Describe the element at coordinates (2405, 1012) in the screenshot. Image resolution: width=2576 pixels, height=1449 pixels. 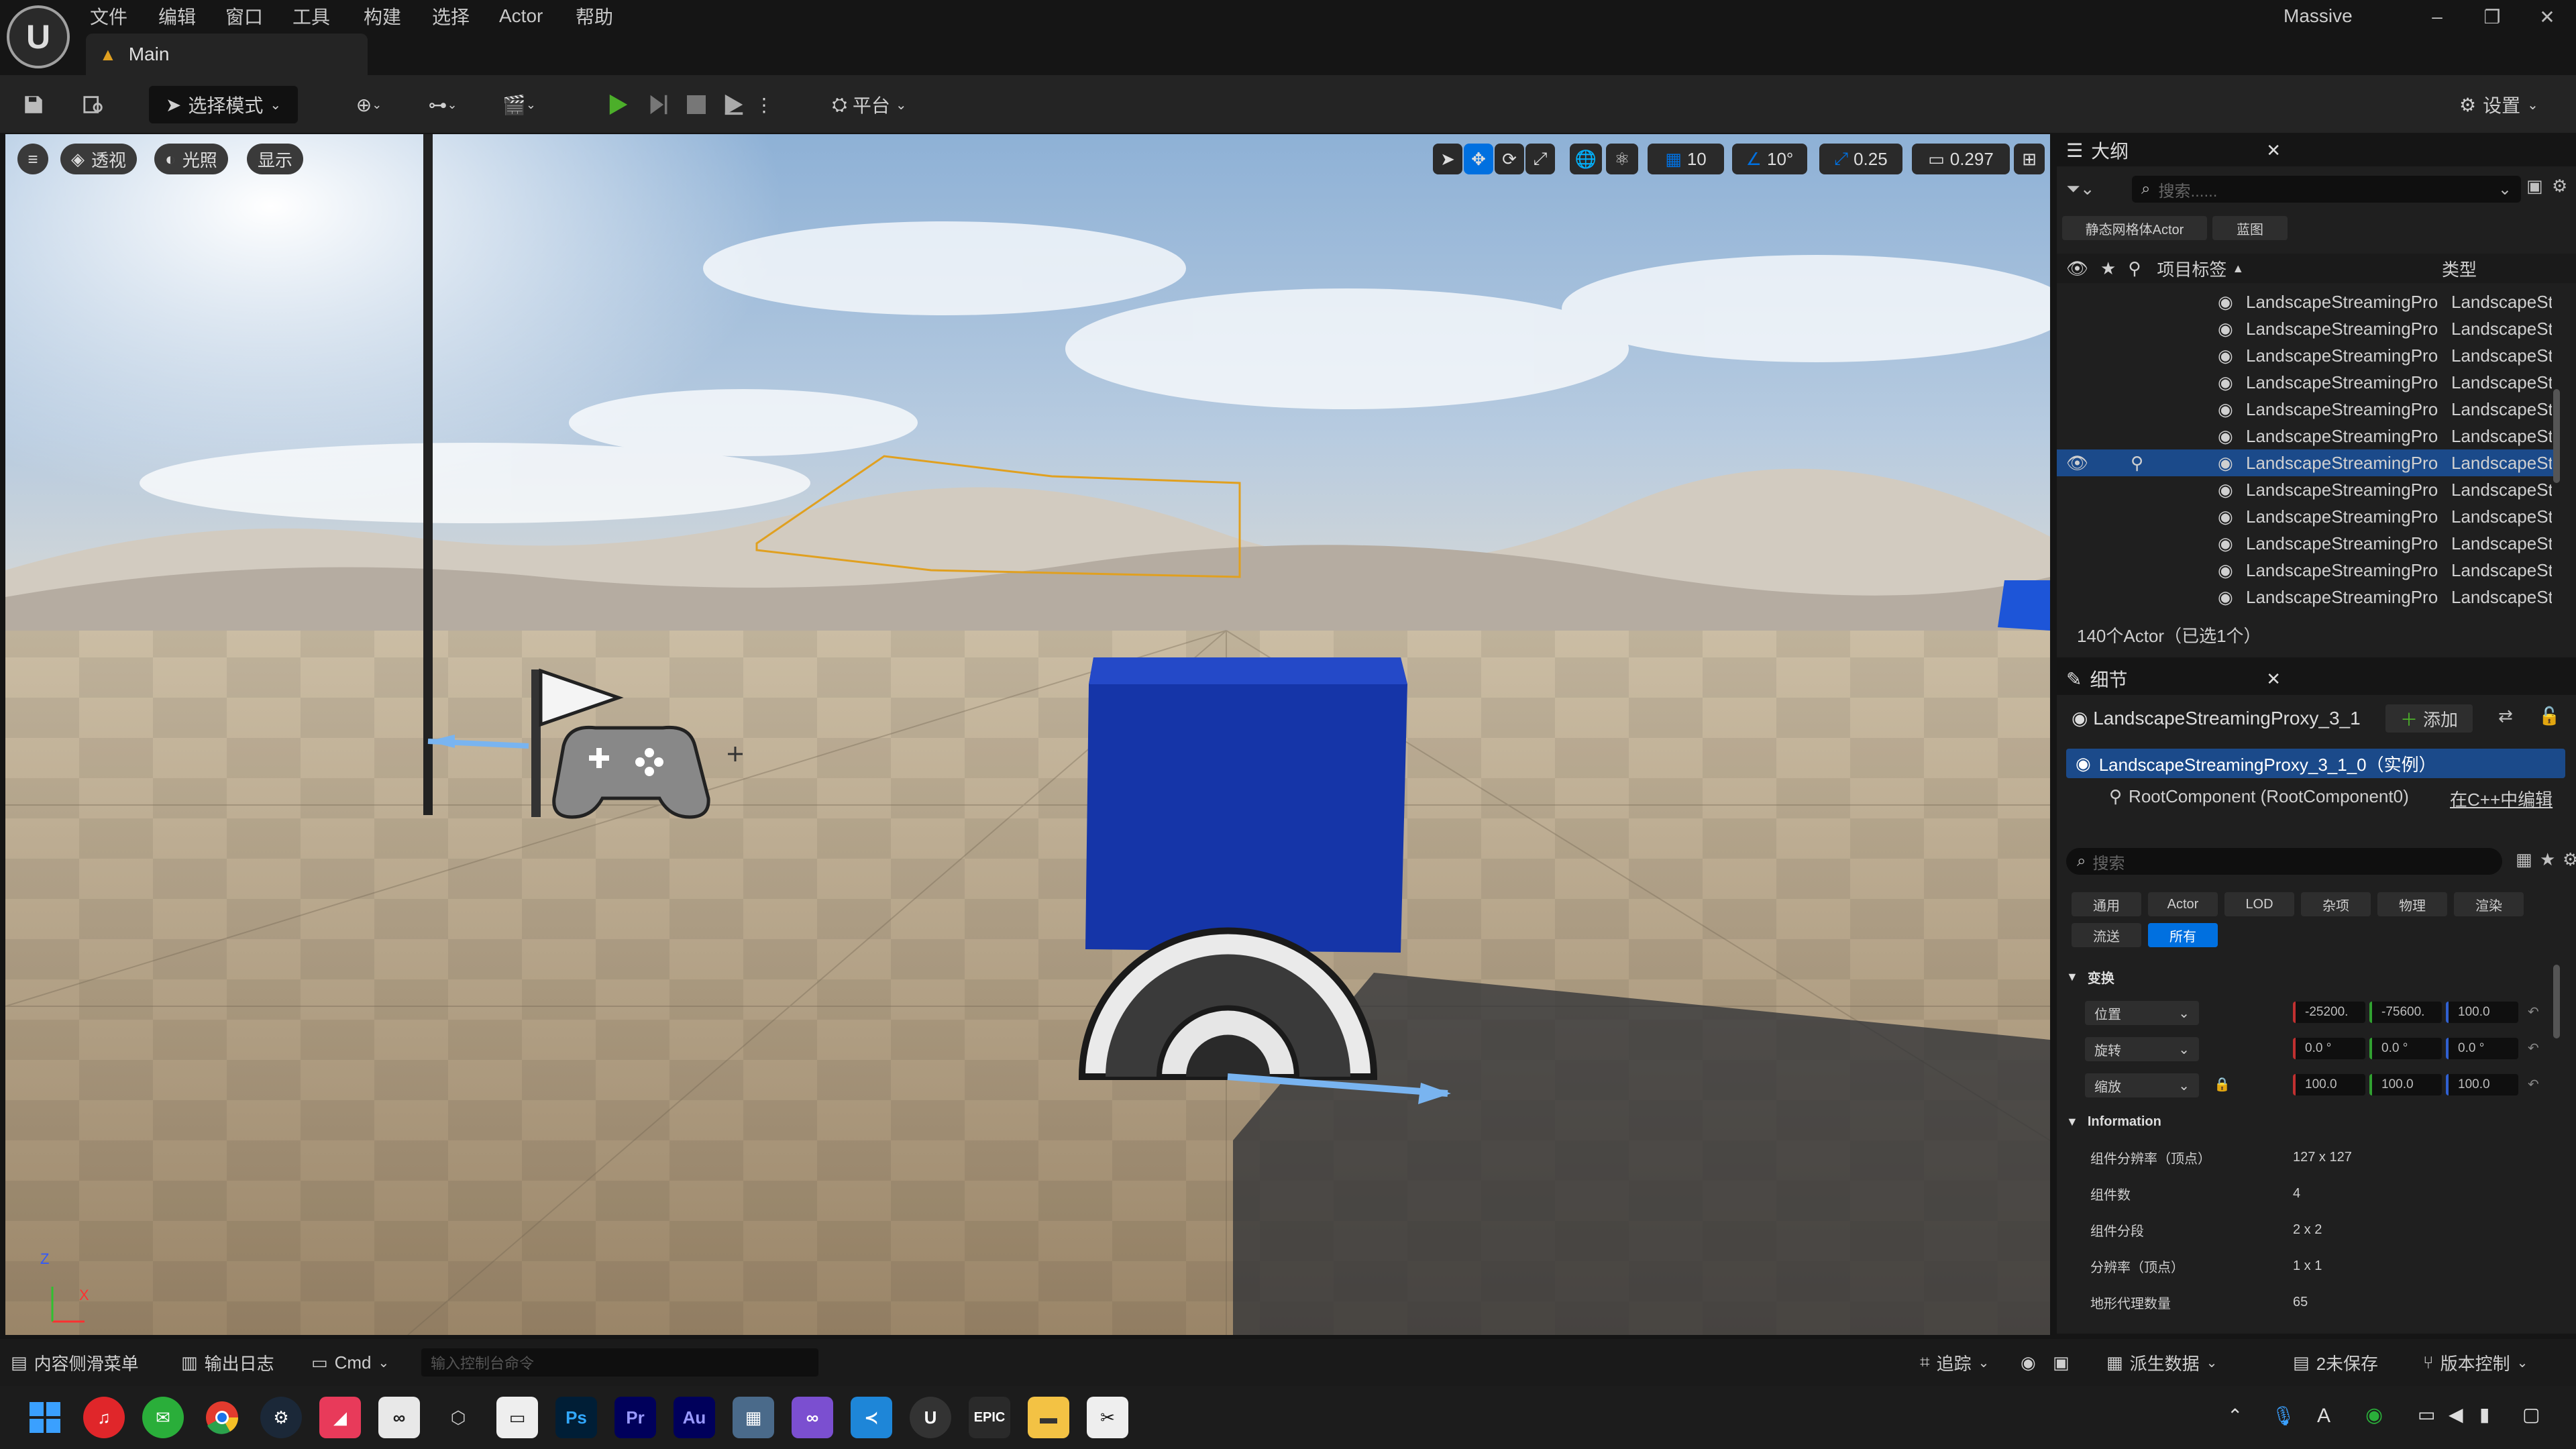
I see `transform-y-field: -75600.` at that location.